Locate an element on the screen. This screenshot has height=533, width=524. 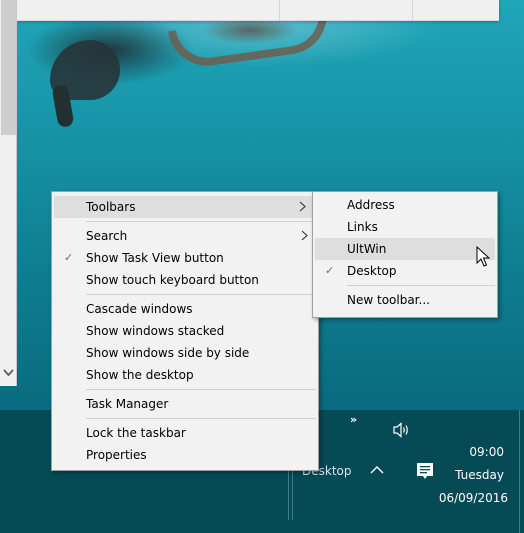
submenu-item-ultwin: UltWin is located at coordinates (405, 249).